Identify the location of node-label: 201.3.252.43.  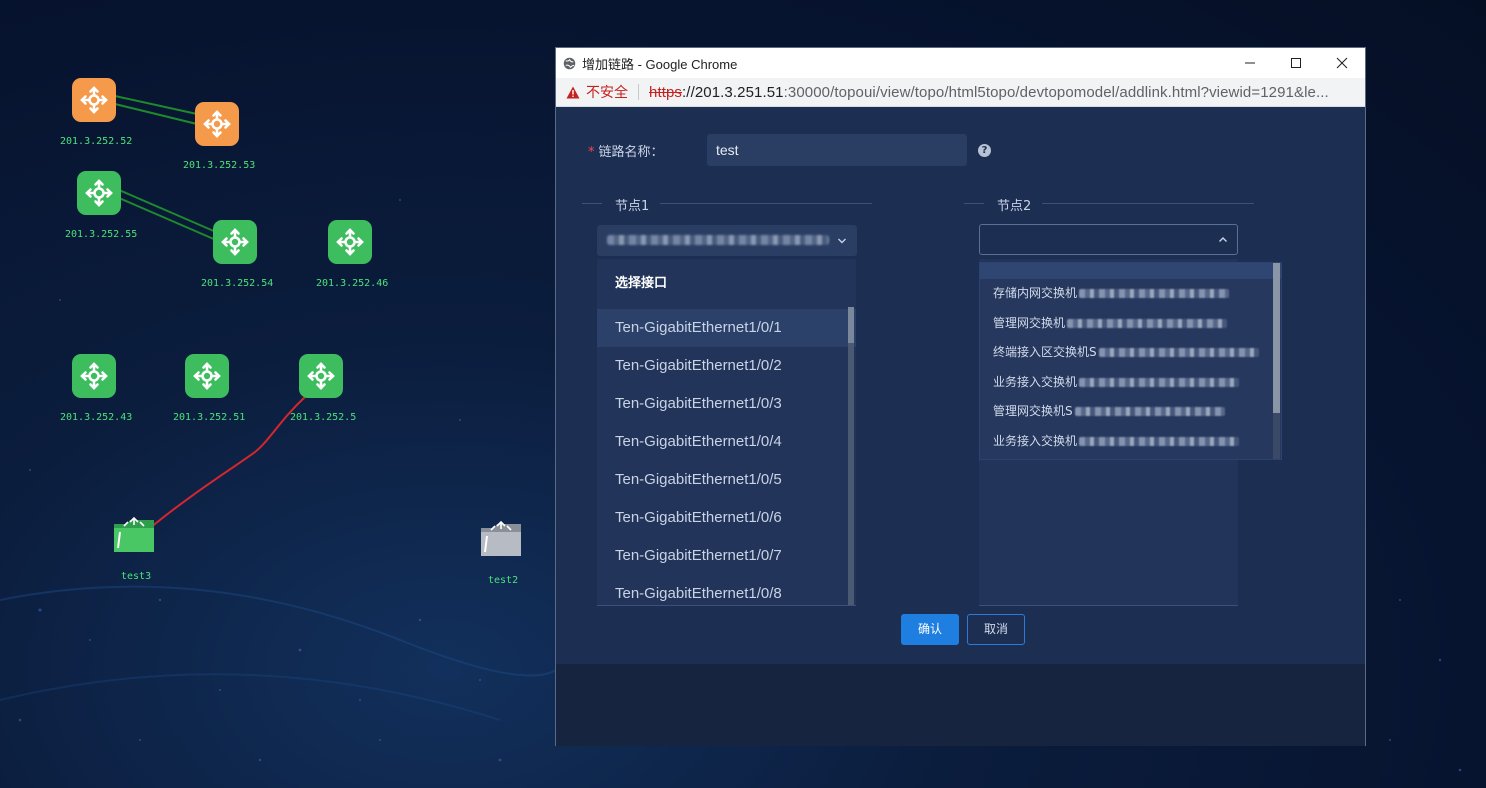
(96, 417).